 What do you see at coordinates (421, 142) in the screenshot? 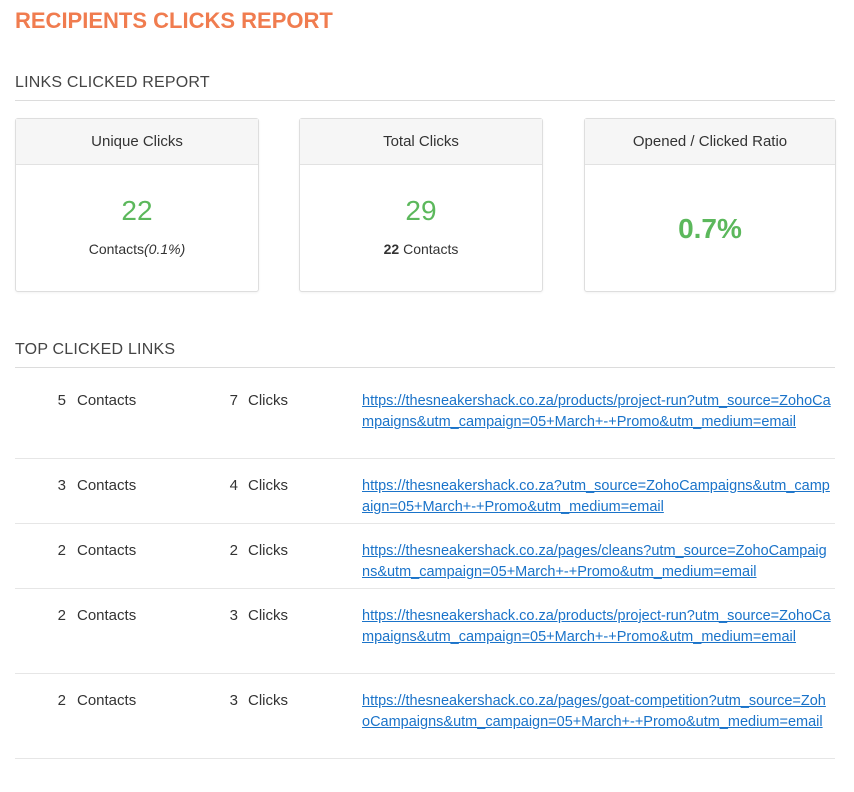
I see `total-clicks-title: Total Clicks` at bounding box center [421, 142].